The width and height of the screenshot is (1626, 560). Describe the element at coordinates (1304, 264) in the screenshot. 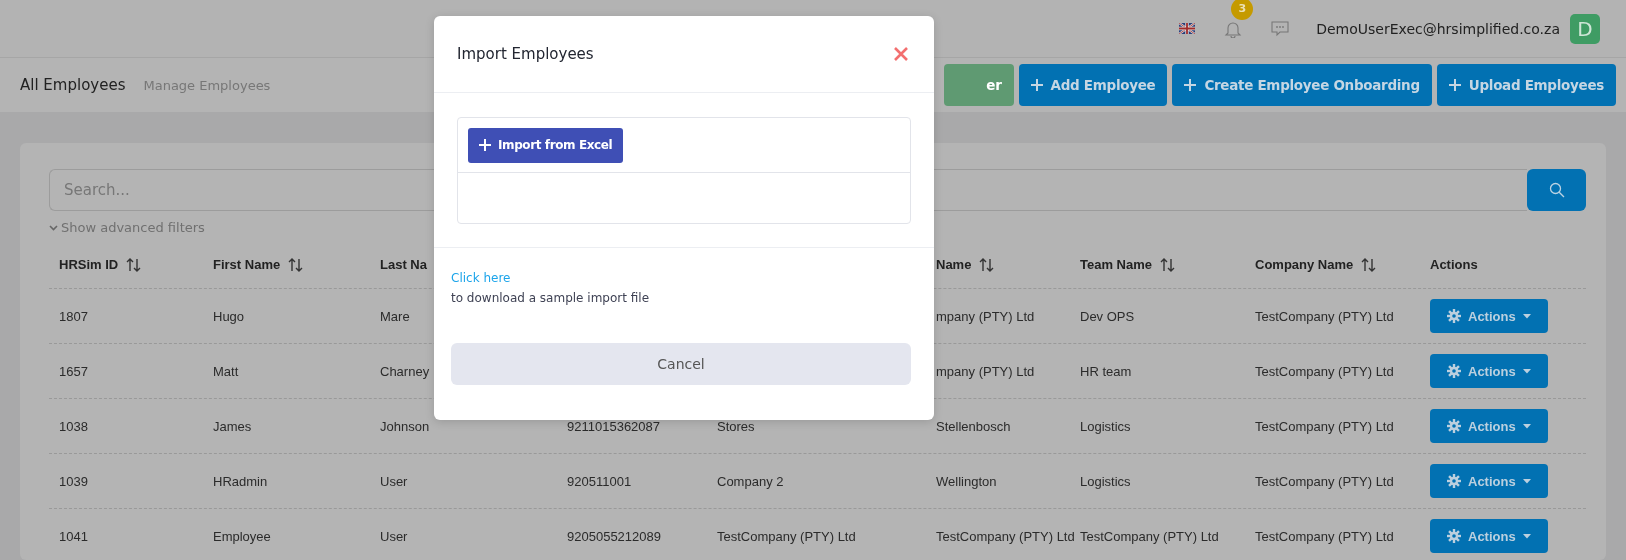

I see `column-header: Company Name` at that location.